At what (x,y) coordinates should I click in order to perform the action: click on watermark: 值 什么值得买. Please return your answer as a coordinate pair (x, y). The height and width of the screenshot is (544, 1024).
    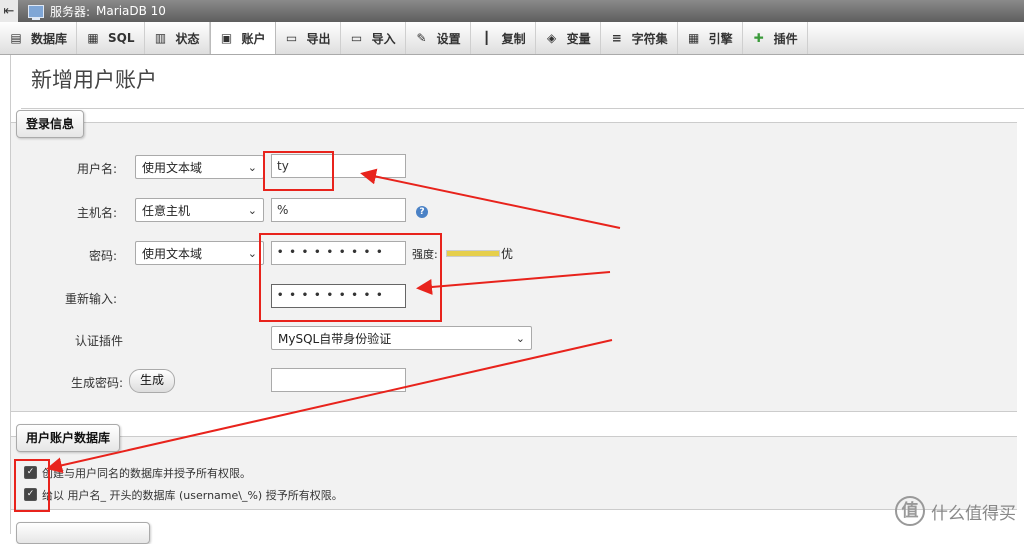
    Looking at the image, I should click on (955, 511).